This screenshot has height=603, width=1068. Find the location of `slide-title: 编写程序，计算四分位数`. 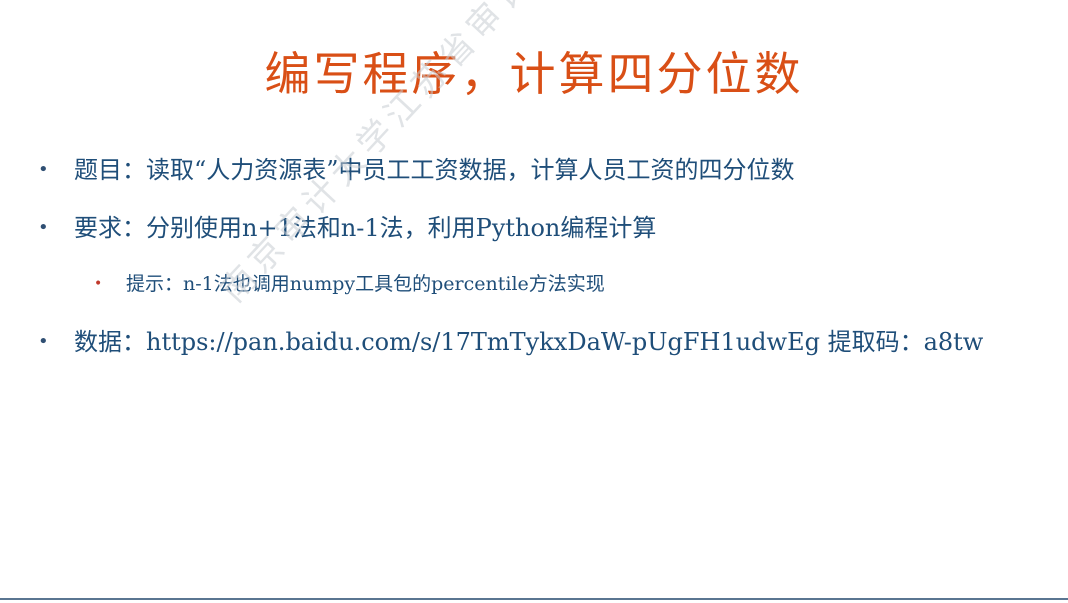

slide-title: 编写程序，计算四分位数 is located at coordinates (534, 74).